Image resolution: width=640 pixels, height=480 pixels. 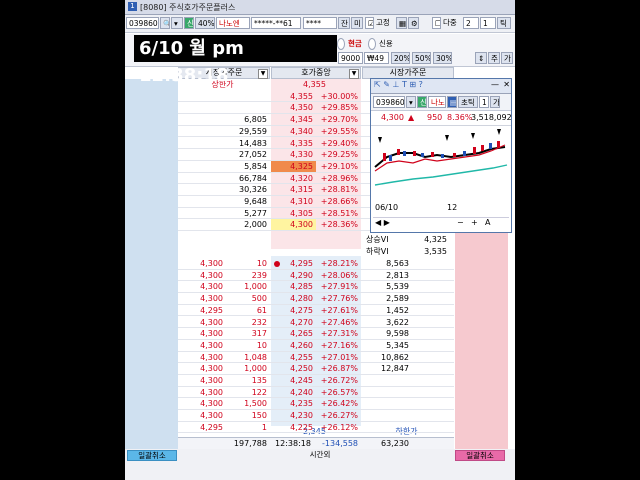 I want to click on quantity-input: 9000, so click(x=350, y=58).